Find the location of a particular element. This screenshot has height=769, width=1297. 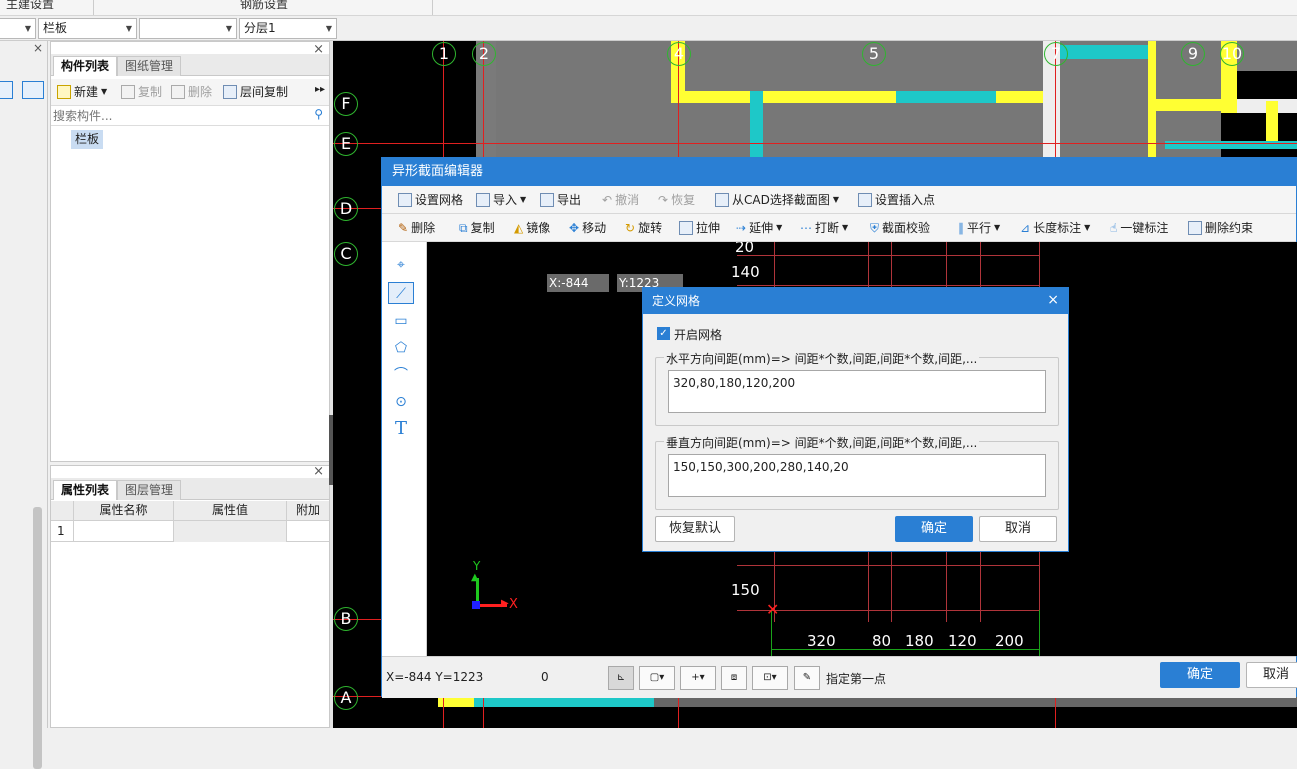

grid-cancel-button: 取消 is located at coordinates (1018, 529).